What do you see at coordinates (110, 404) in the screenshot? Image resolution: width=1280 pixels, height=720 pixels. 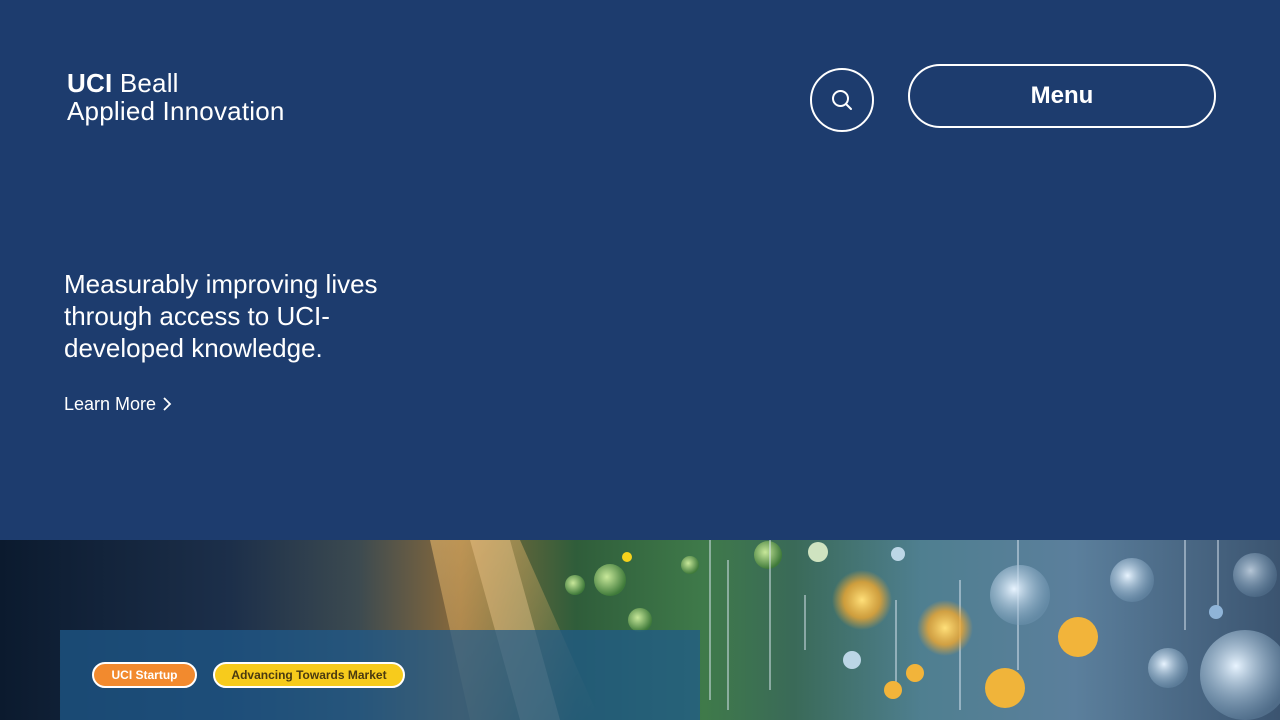 I see `learn-more-label: Learn More` at bounding box center [110, 404].